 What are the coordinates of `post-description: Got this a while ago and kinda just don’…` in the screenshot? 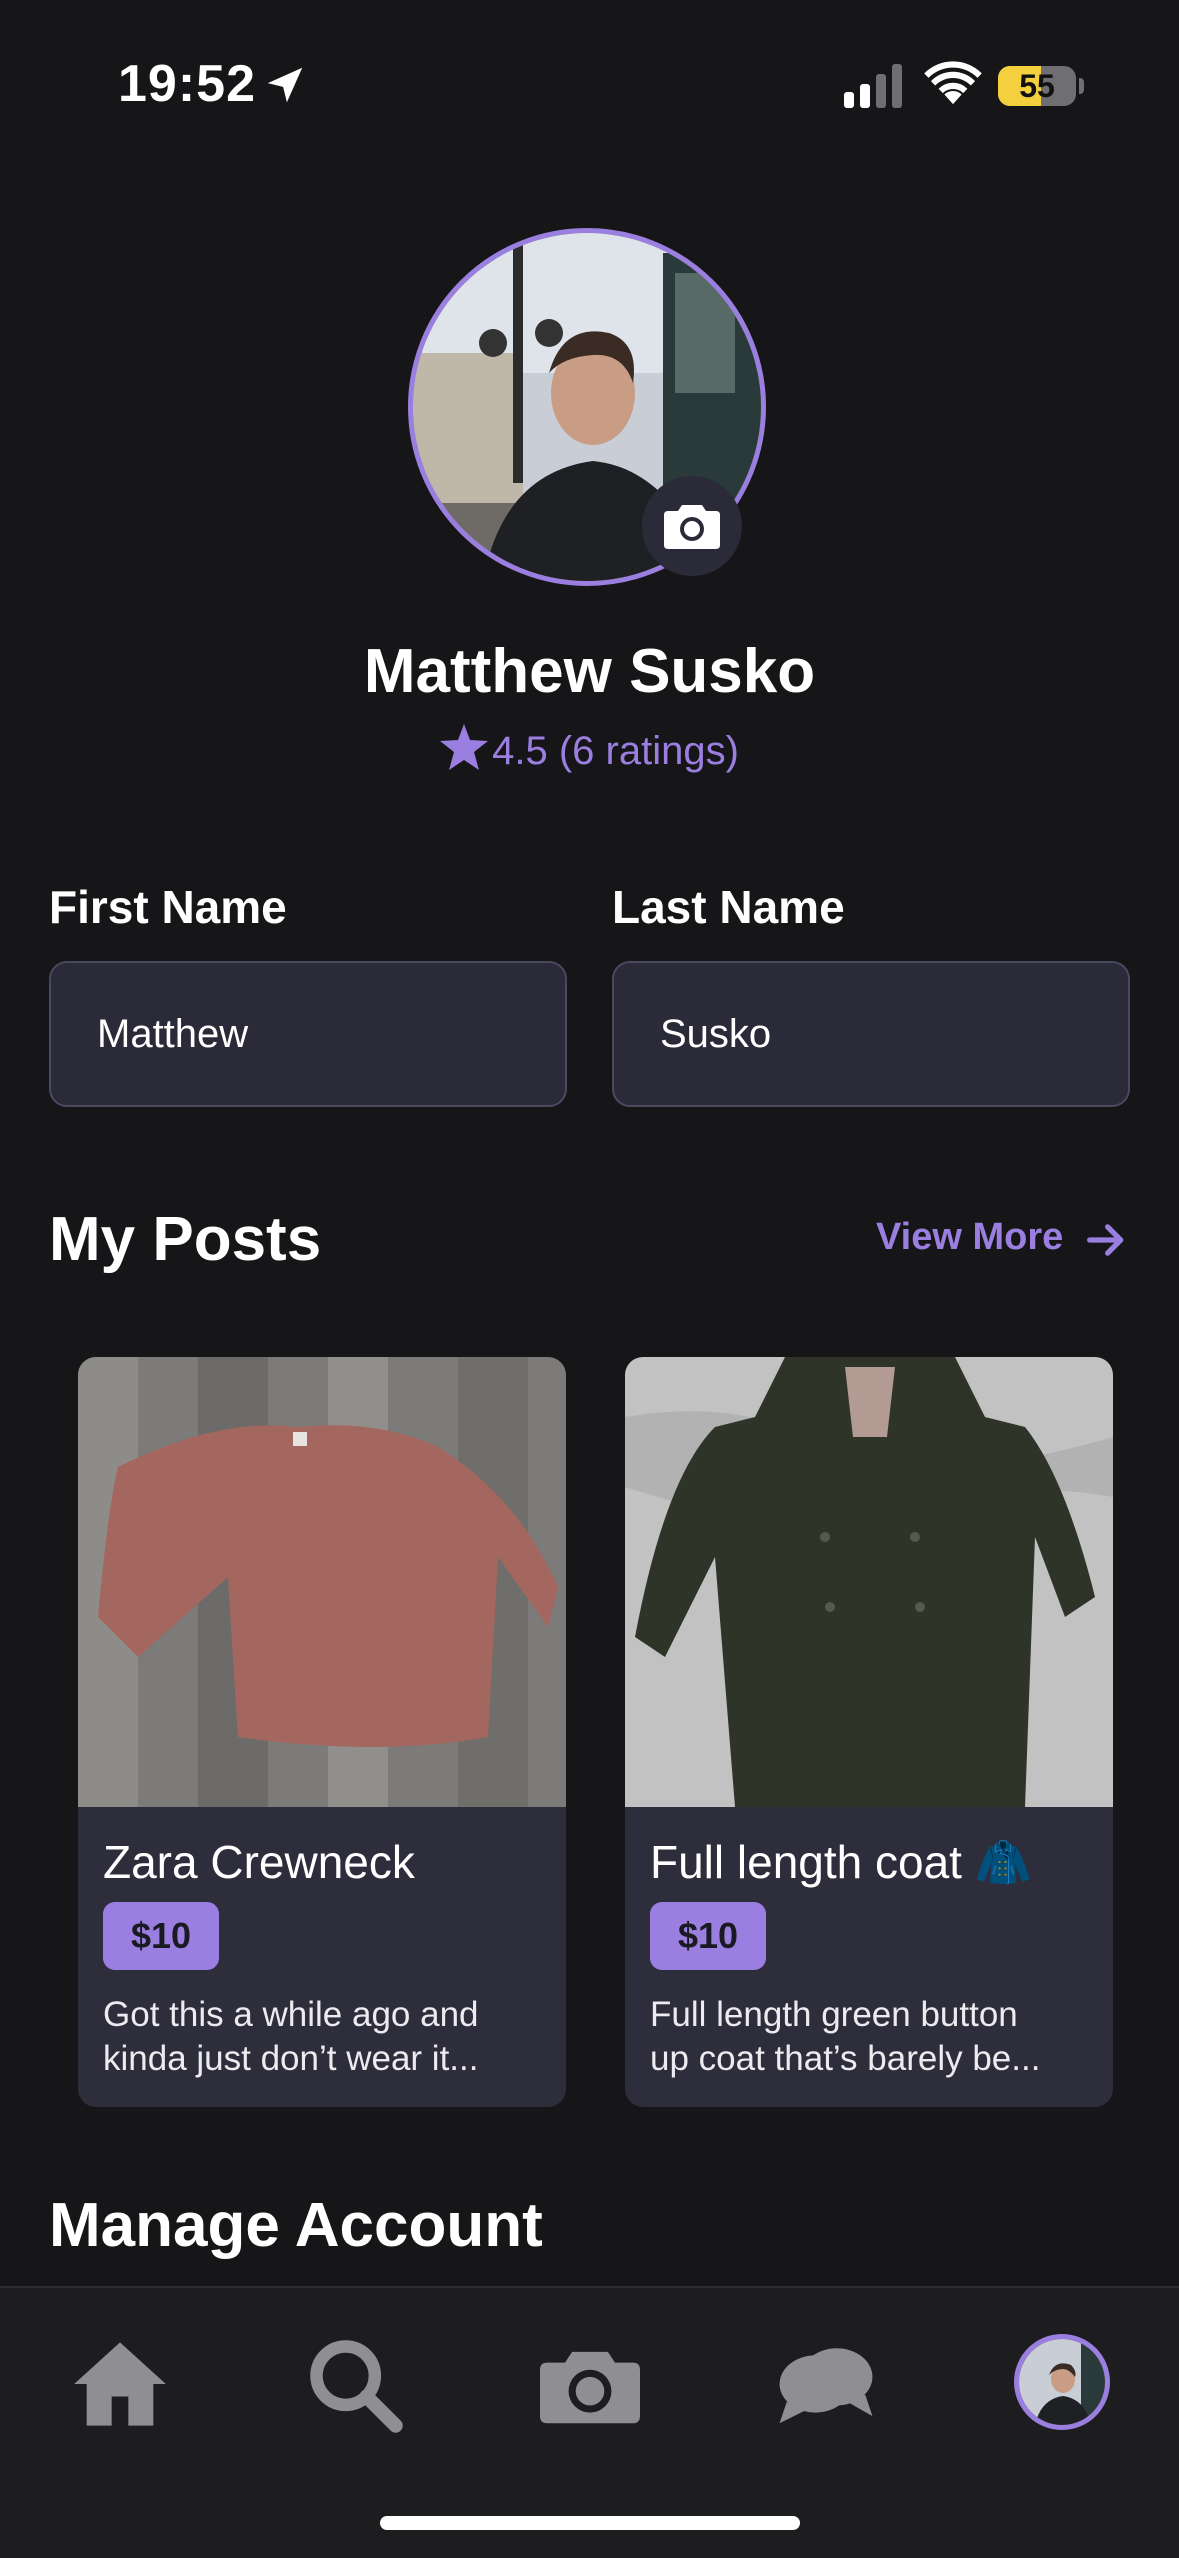 It's located at (323, 2037).